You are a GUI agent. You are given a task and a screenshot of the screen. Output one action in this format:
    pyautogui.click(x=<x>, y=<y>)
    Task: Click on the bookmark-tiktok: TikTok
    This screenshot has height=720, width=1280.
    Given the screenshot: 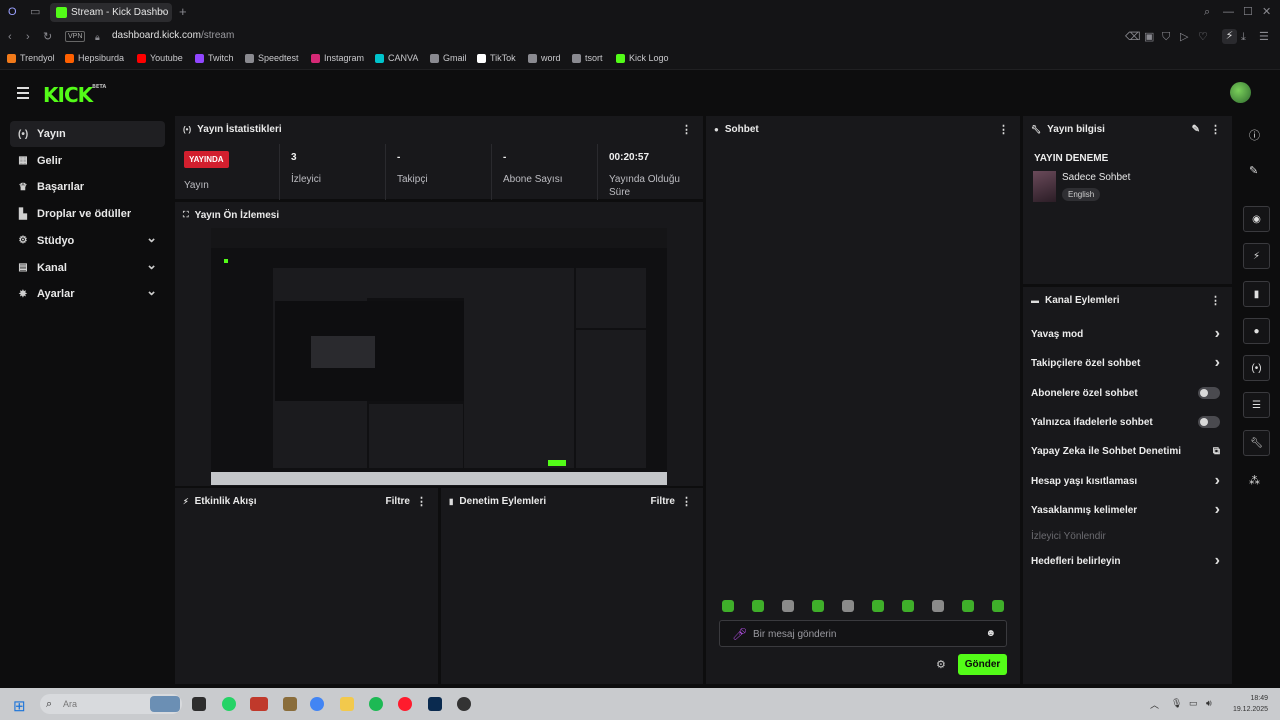 What is the action you would take?
    pyautogui.click(x=496, y=58)
    